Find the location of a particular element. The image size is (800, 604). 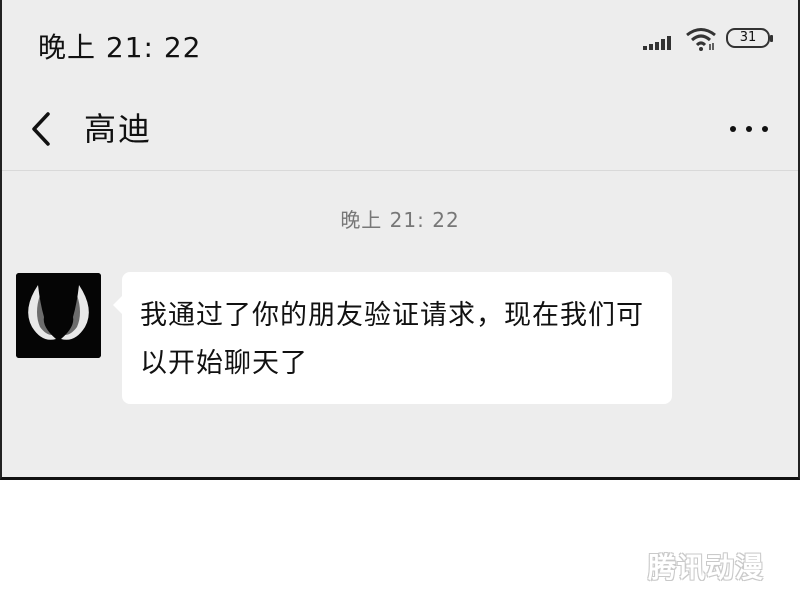

battery-icon: 31 is located at coordinates (749, 38).